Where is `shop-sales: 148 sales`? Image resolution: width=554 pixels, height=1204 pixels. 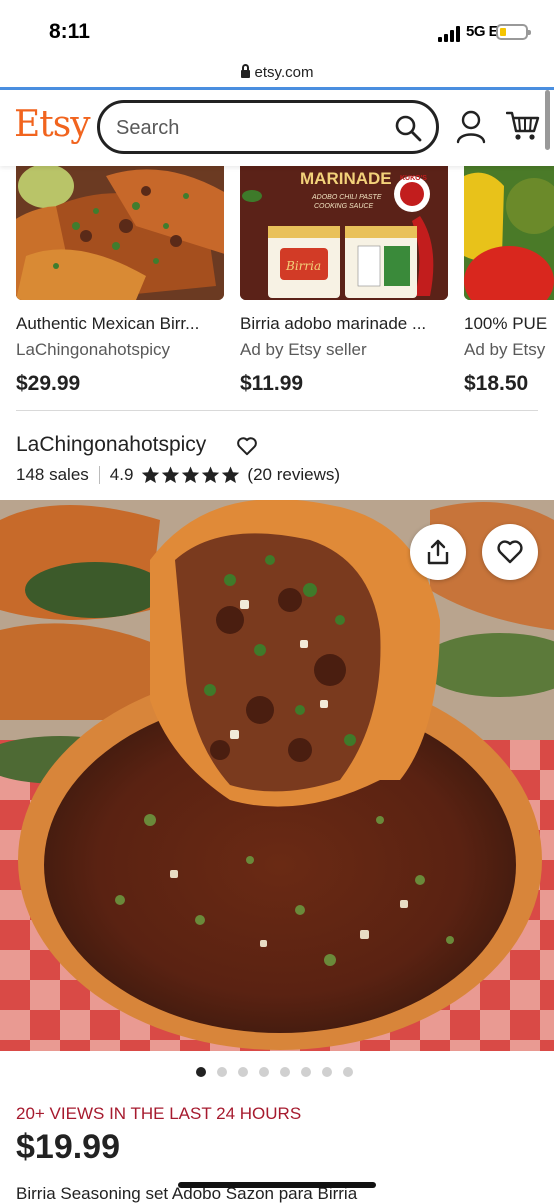 shop-sales: 148 sales is located at coordinates (52, 474).